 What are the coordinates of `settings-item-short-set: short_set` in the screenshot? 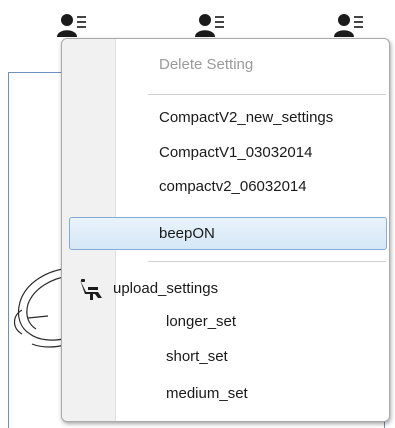 It's located at (197, 357).